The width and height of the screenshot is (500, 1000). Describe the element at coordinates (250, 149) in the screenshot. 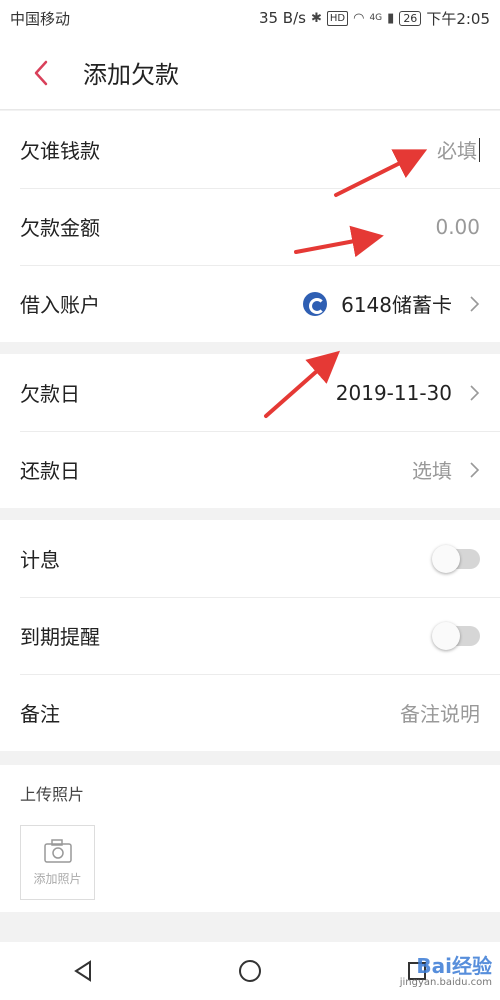

I see `creditor-row: 欠谁钱款 必填` at that location.